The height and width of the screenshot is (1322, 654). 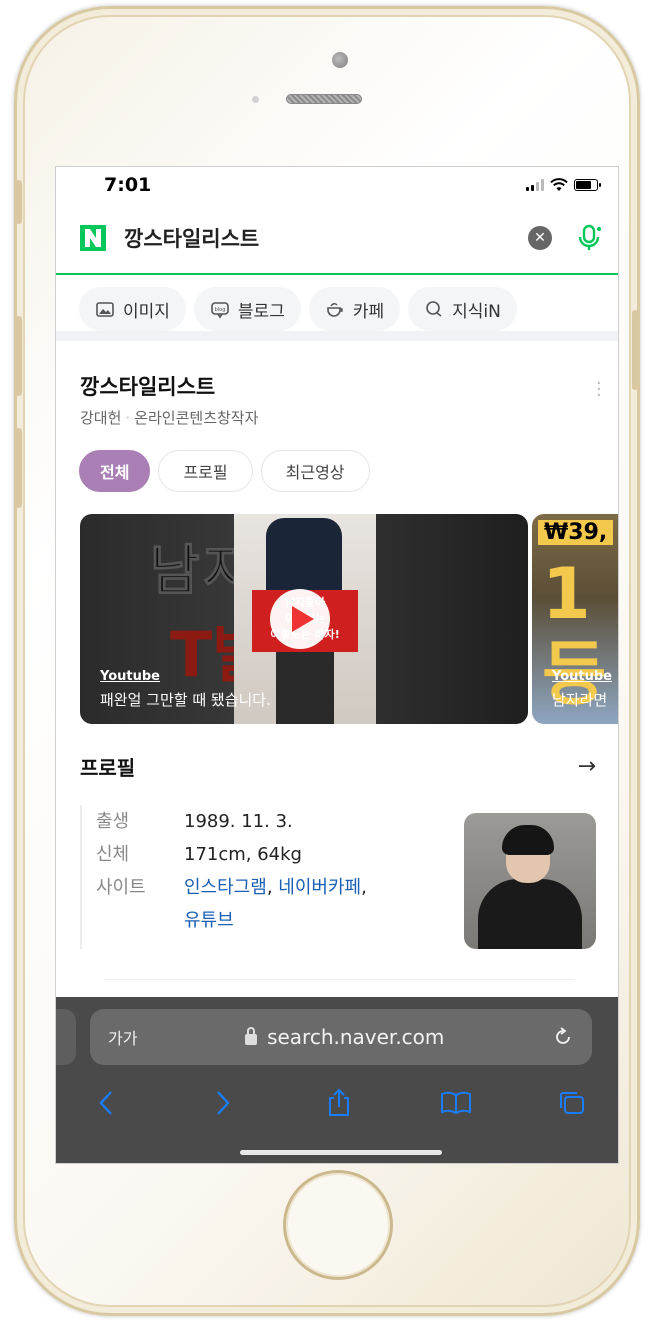 I want to click on home-button, so click(x=338, y=1225).